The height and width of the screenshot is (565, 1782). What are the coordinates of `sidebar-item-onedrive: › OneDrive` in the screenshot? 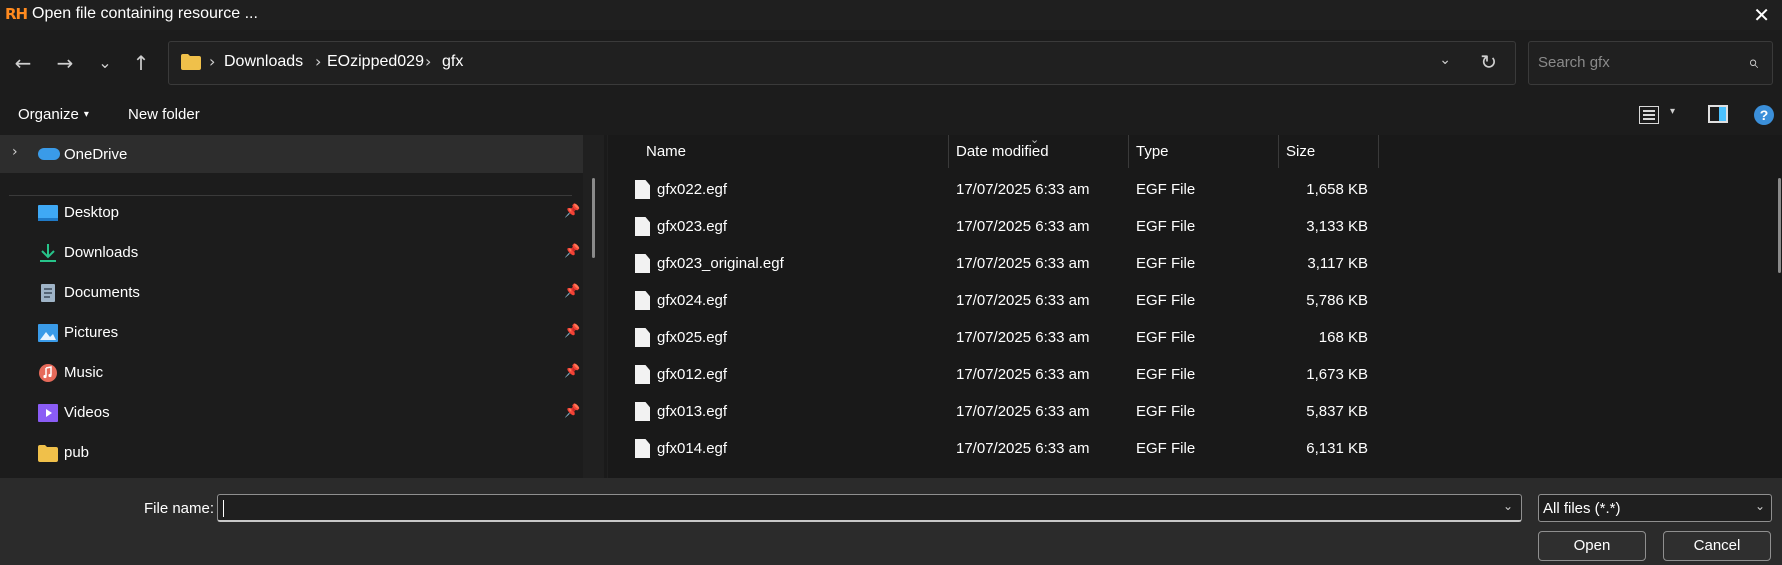 It's located at (291, 154).